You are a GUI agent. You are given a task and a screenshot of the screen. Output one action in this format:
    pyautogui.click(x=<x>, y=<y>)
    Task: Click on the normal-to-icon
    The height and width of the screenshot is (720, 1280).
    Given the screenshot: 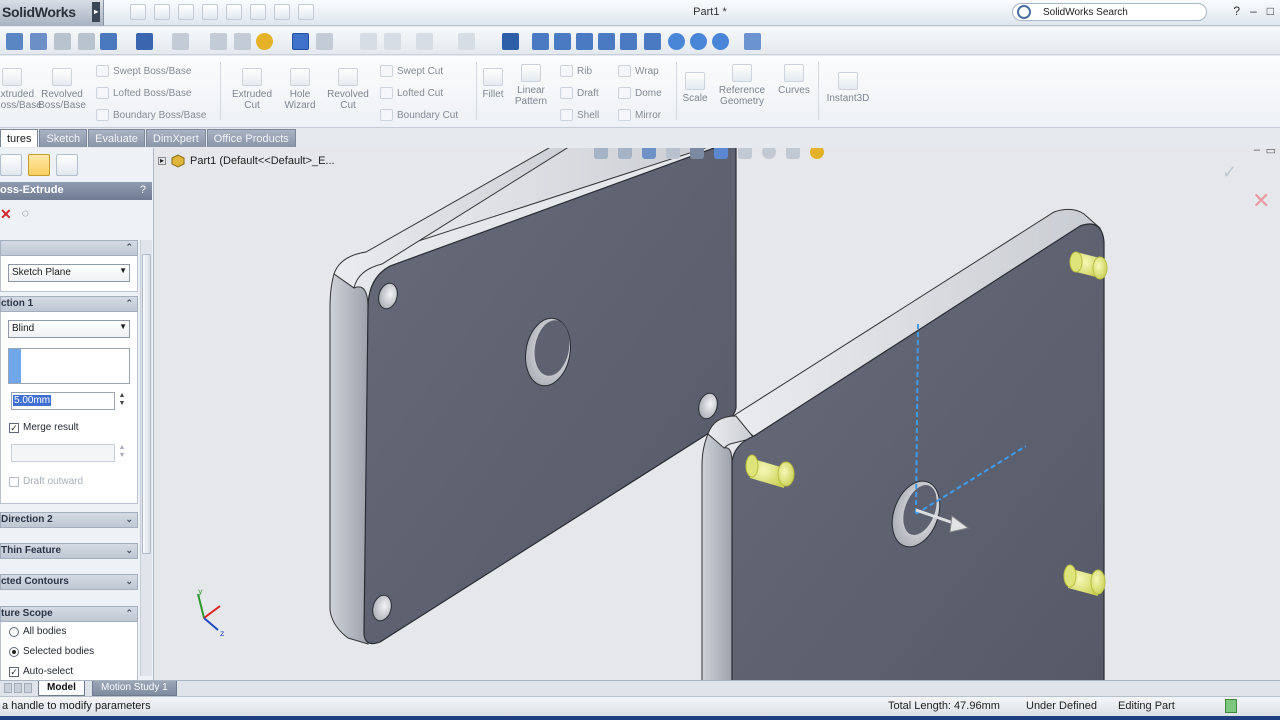 What is the action you would take?
    pyautogui.click(x=510, y=41)
    